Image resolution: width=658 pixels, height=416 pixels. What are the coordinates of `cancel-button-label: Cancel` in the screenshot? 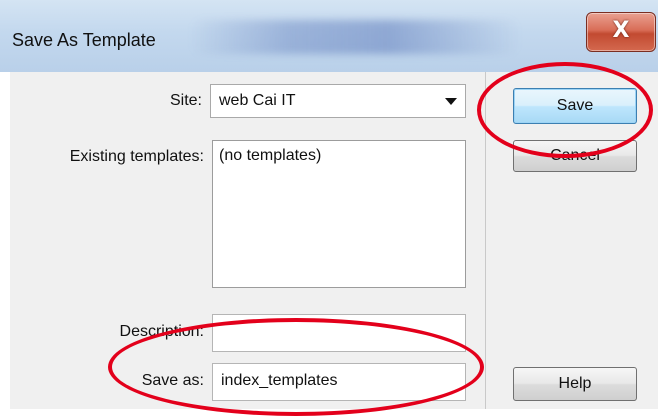 It's located at (575, 155).